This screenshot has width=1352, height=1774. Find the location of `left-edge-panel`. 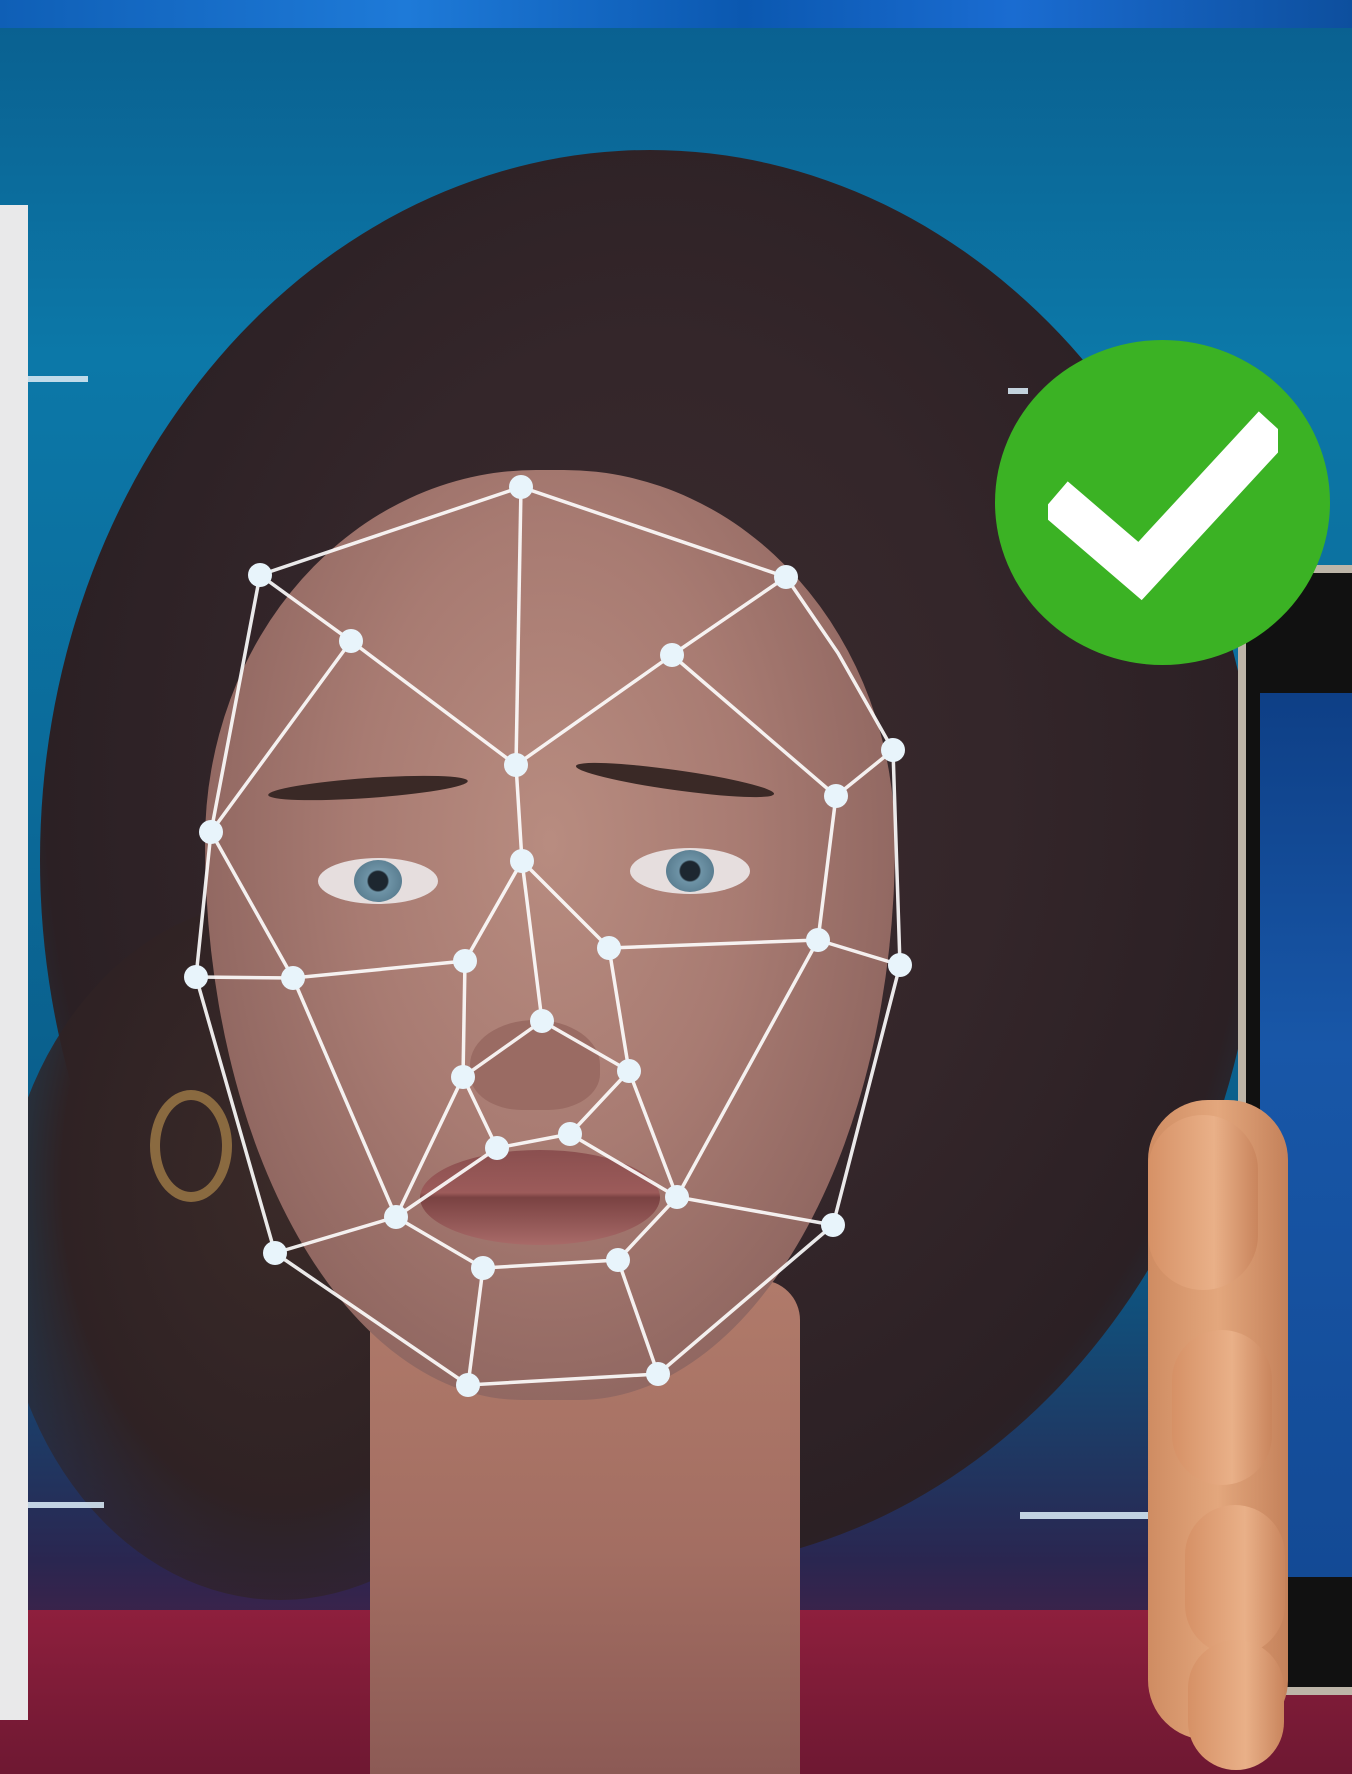

left-edge-panel is located at coordinates (14, 962).